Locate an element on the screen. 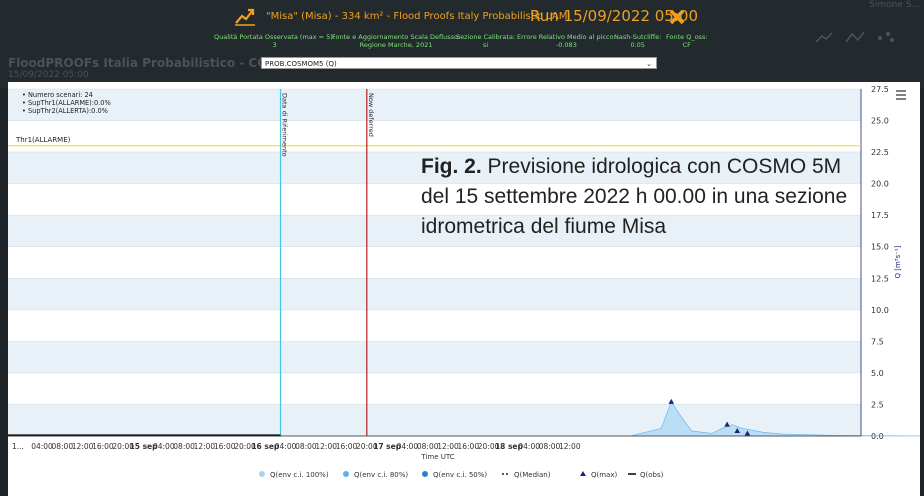 The image size is (924, 496). y-tick-label: 15.0 is located at coordinates (880, 247).